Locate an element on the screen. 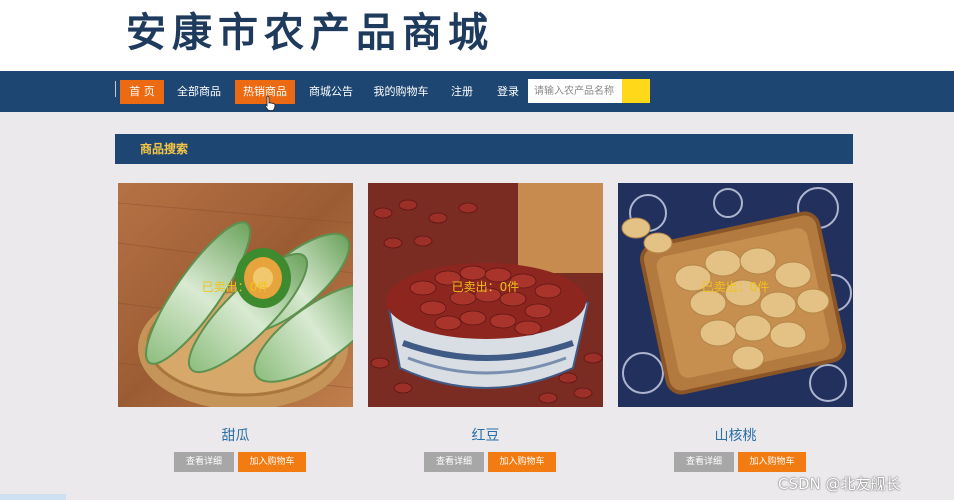 The width and height of the screenshot is (954, 500). section-title: 商品搜索 is located at coordinates (164, 149).